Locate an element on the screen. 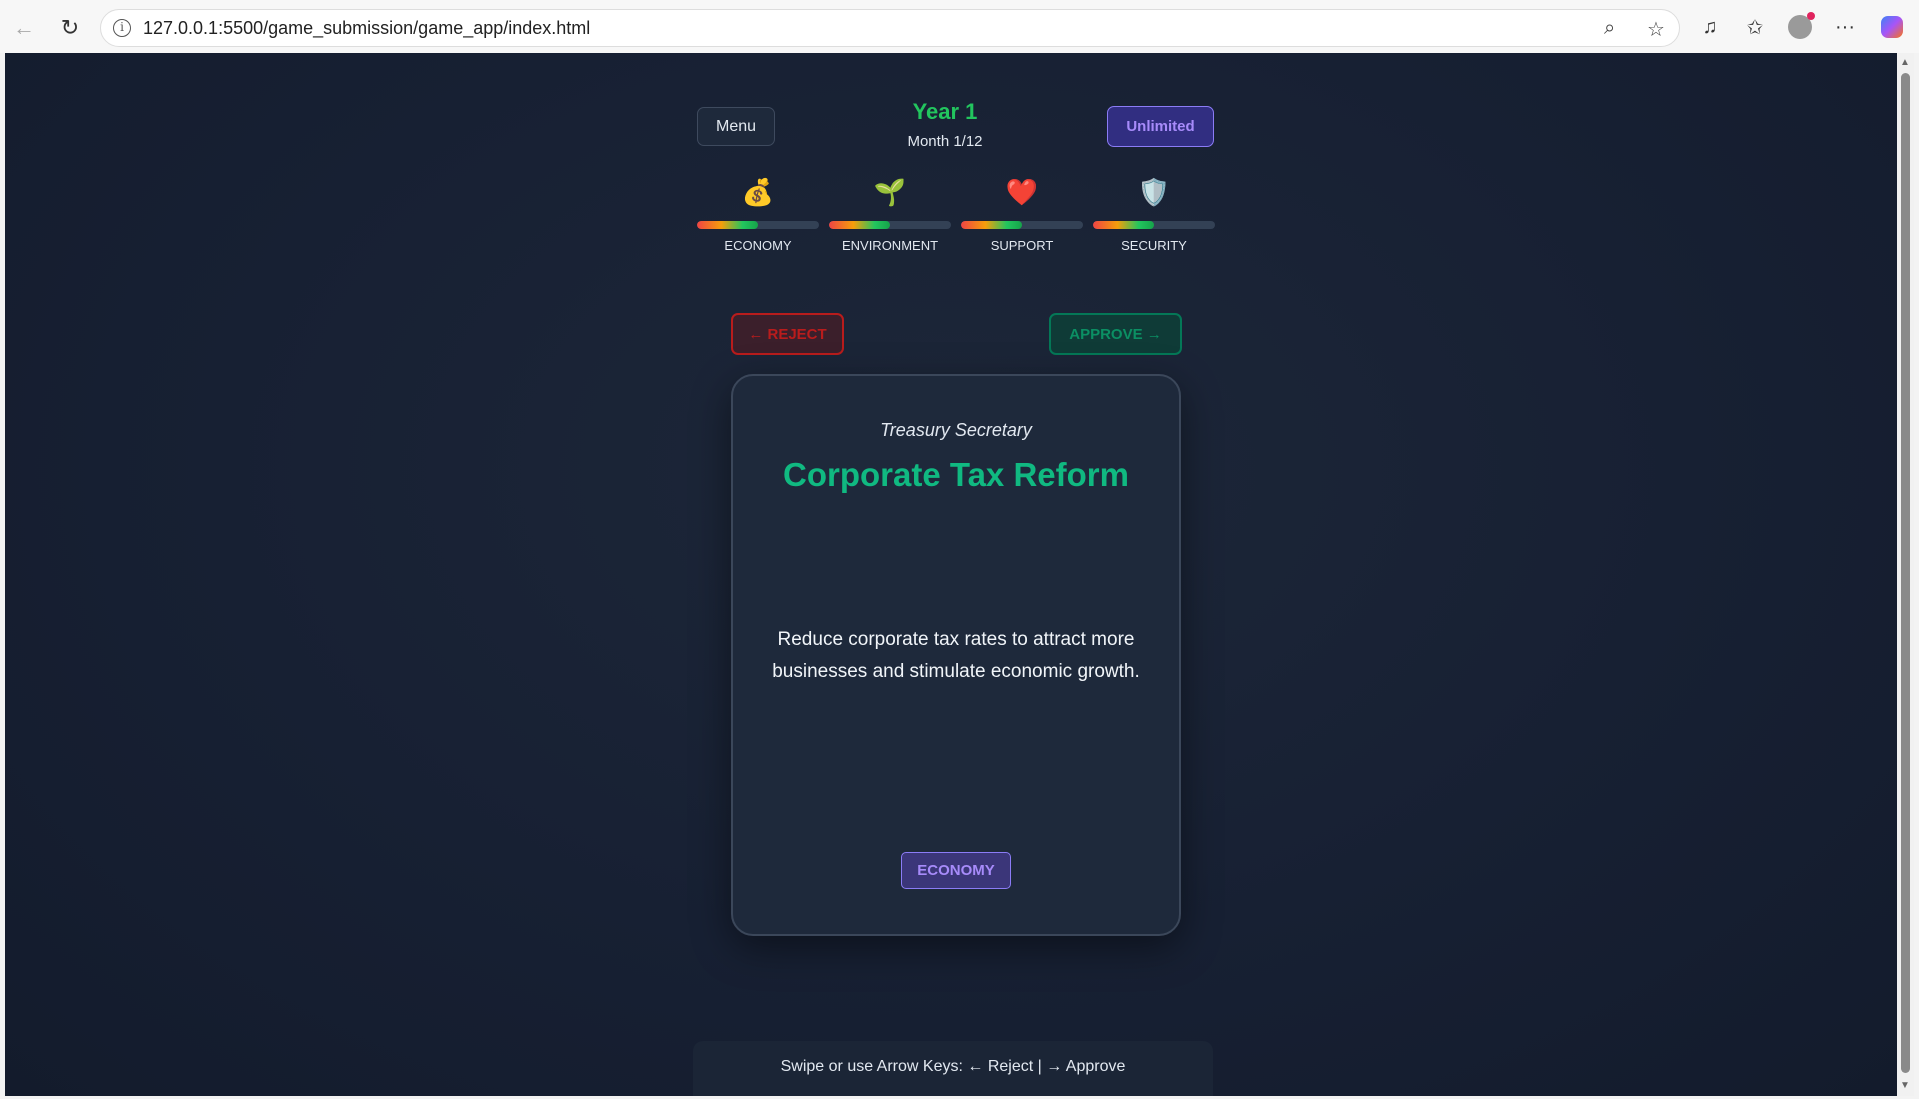 The height and width of the screenshot is (1099, 1919). scroll-up-icon: ▲ is located at coordinates (1905, 62).